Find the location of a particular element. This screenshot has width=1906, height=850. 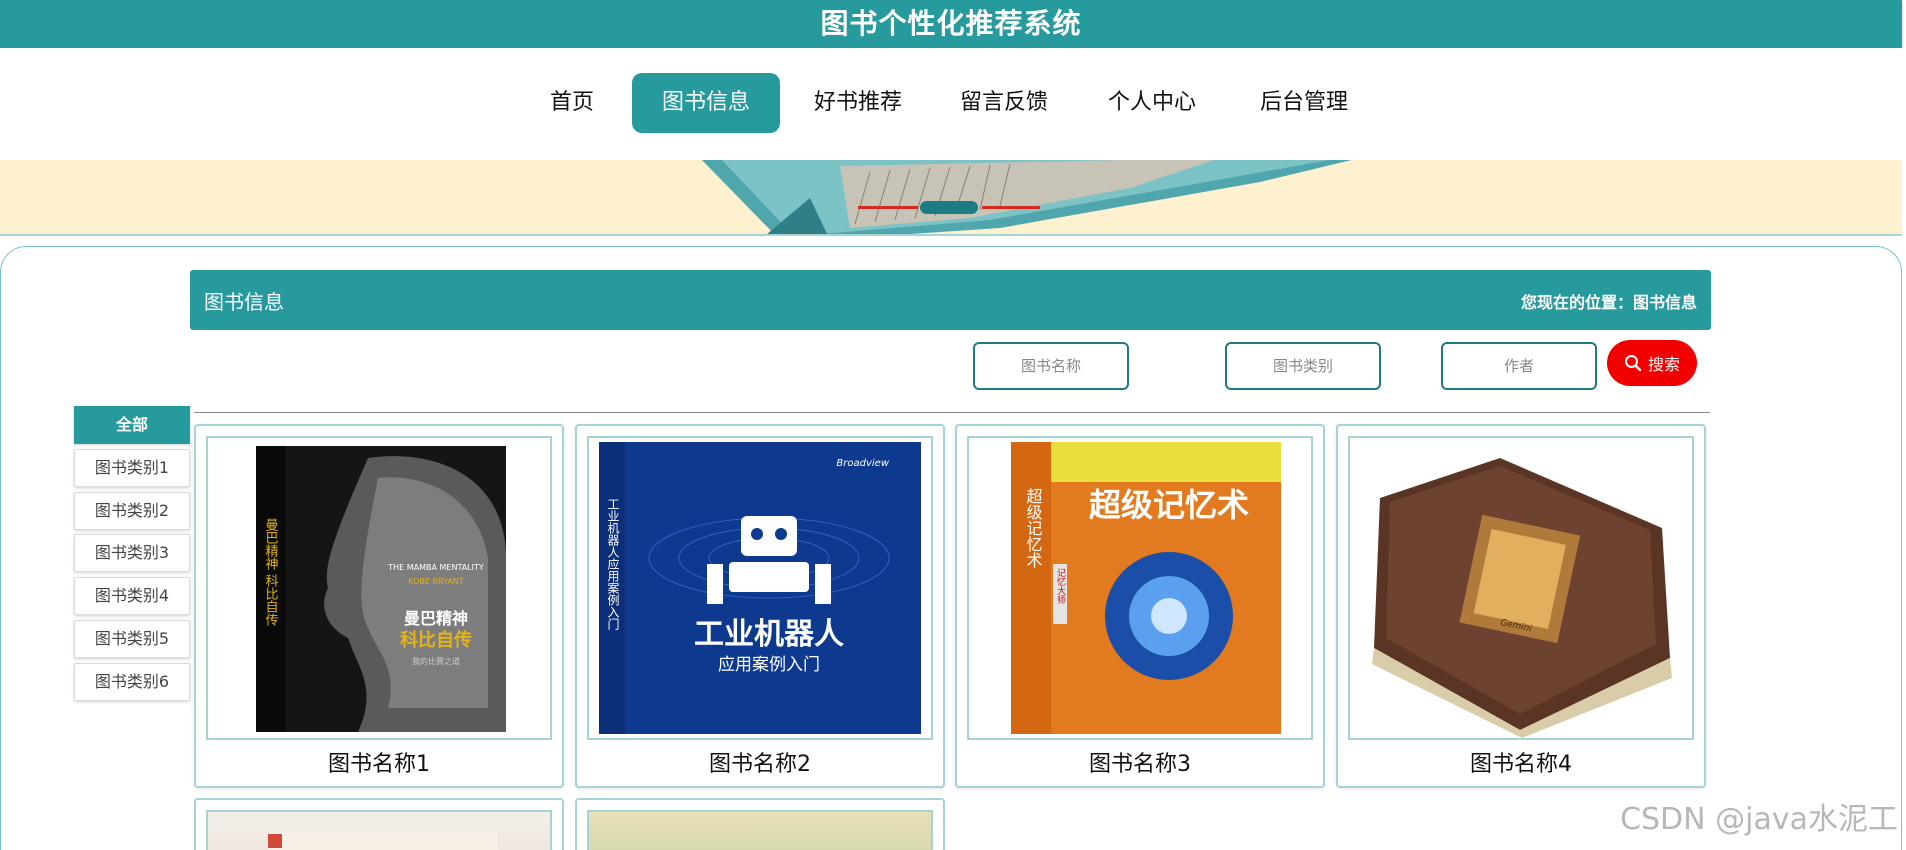

category-item-4: 图书类别4 is located at coordinates (132, 596).